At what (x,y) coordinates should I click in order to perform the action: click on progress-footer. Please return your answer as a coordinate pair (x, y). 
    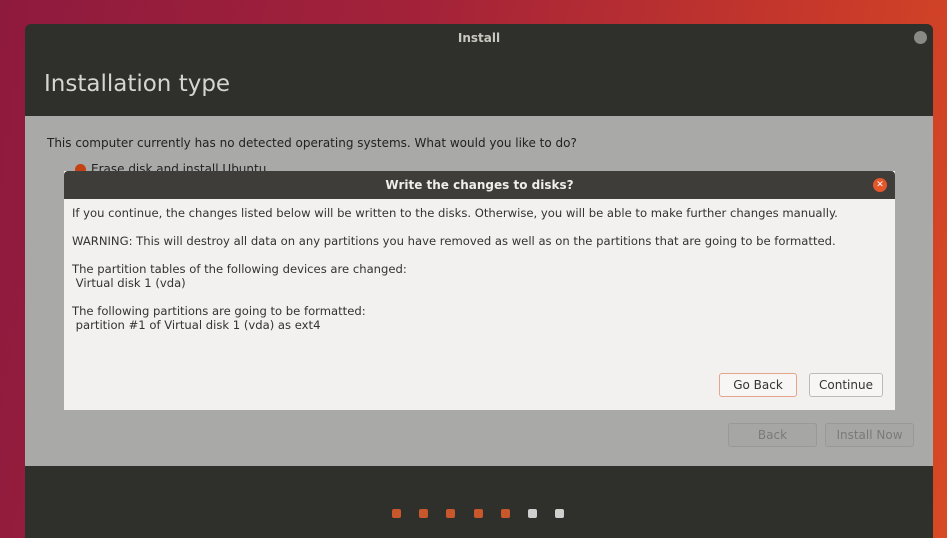
    Looking at the image, I should click on (479, 502).